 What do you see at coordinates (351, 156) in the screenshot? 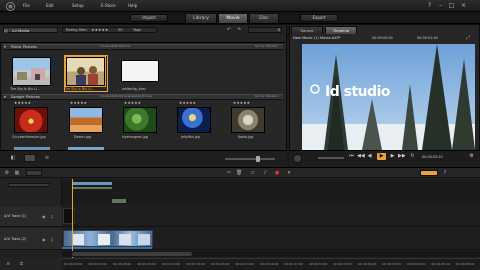
I see `go-to-start-icon: ⏮` at bounding box center [351, 156].